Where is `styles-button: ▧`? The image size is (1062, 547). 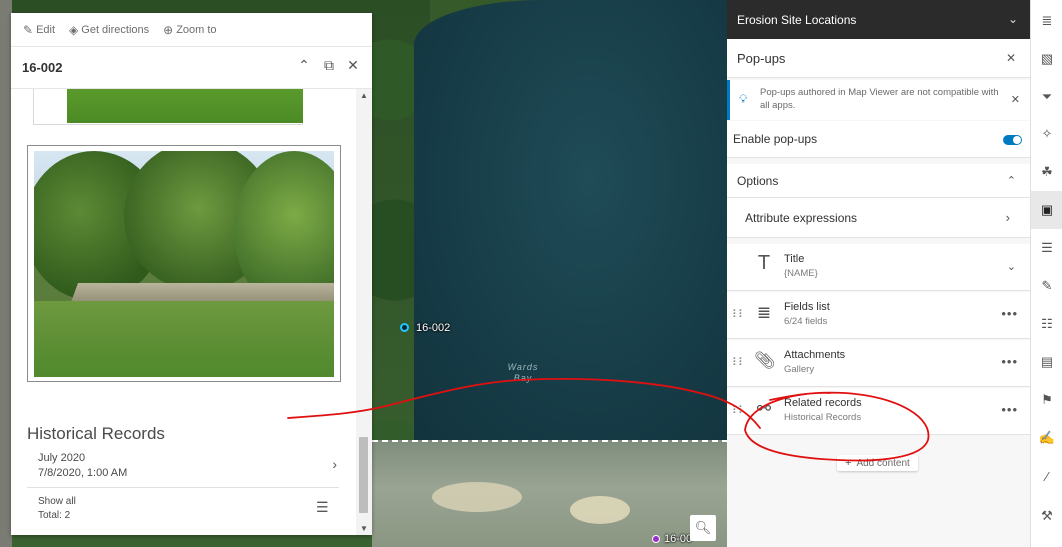
styles-button: ▧ is located at coordinates (1046, 59).